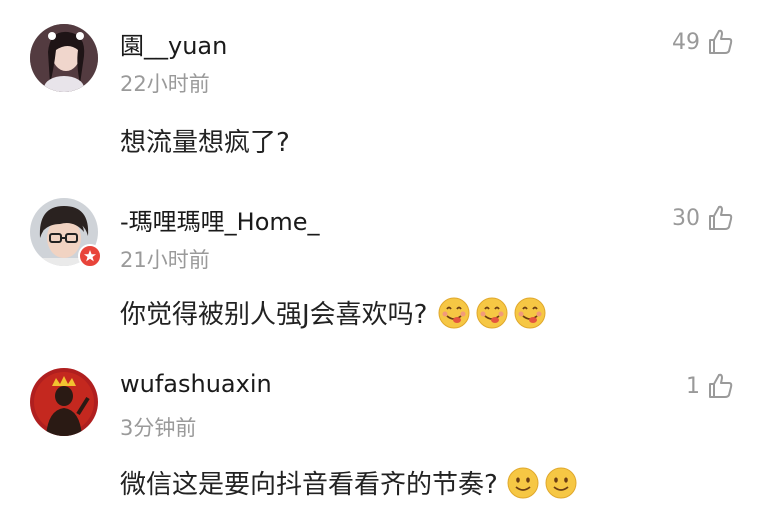 This screenshot has height=510, width=768. I want to click on timestamp: 22小时前, so click(165, 84).